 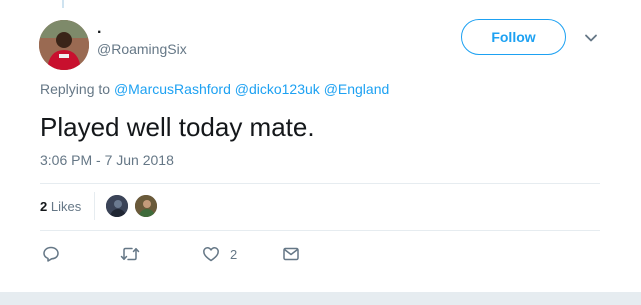 I want to click on retweet-icon, so click(x=130, y=254).